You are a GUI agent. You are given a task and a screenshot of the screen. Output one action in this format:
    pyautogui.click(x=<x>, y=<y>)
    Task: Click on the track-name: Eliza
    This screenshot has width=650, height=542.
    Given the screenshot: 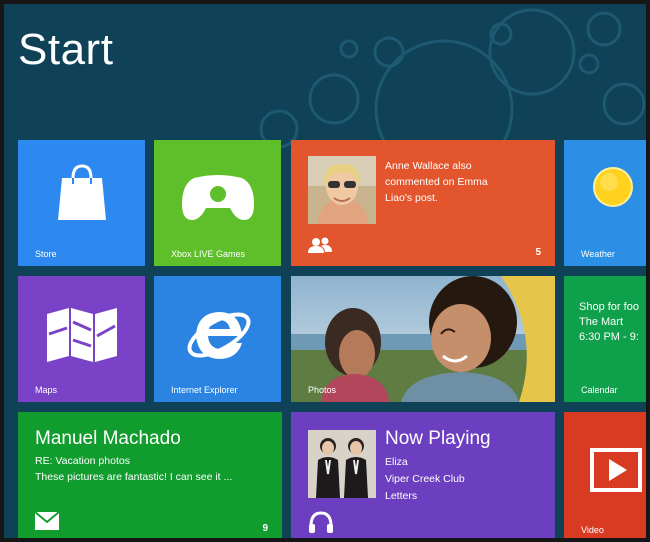 What is the action you would take?
    pyautogui.click(x=396, y=462)
    